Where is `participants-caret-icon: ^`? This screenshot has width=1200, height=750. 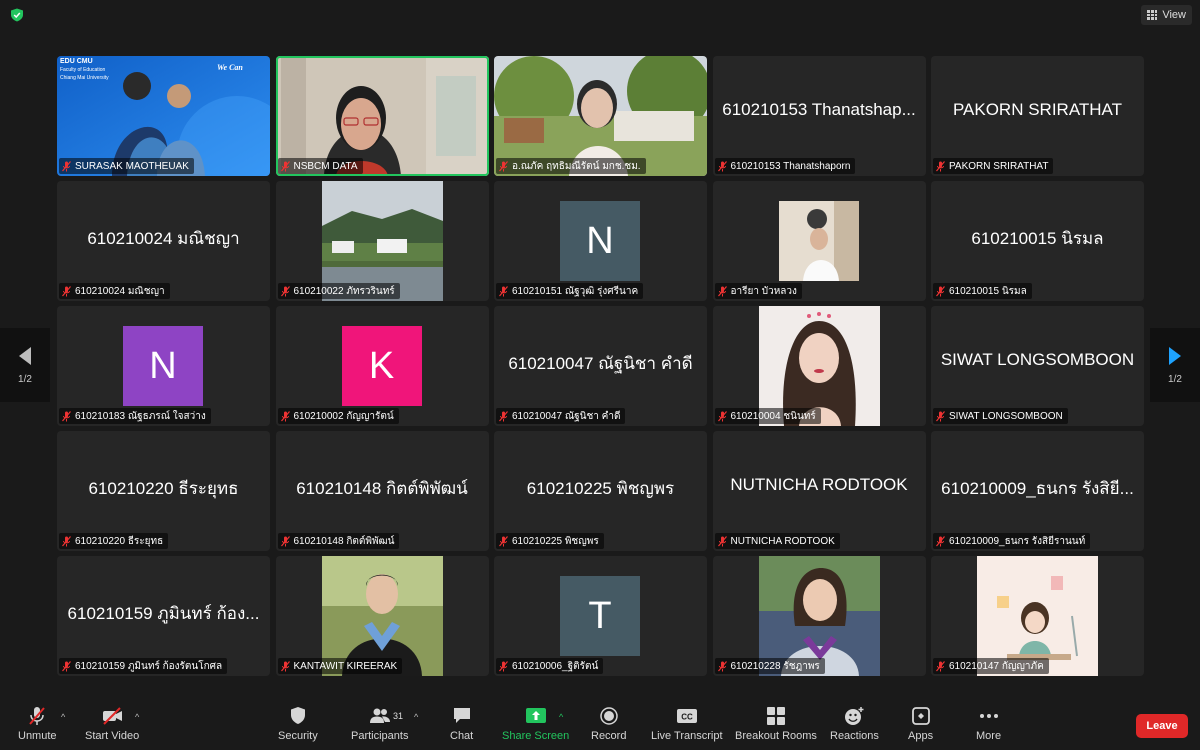 participants-caret-icon: ^ is located at coordinates (416, 717).